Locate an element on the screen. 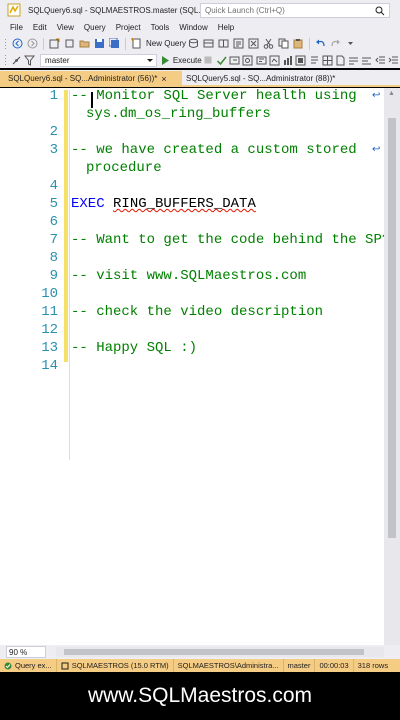  save-all-icon is located at coordinates (114, 43).